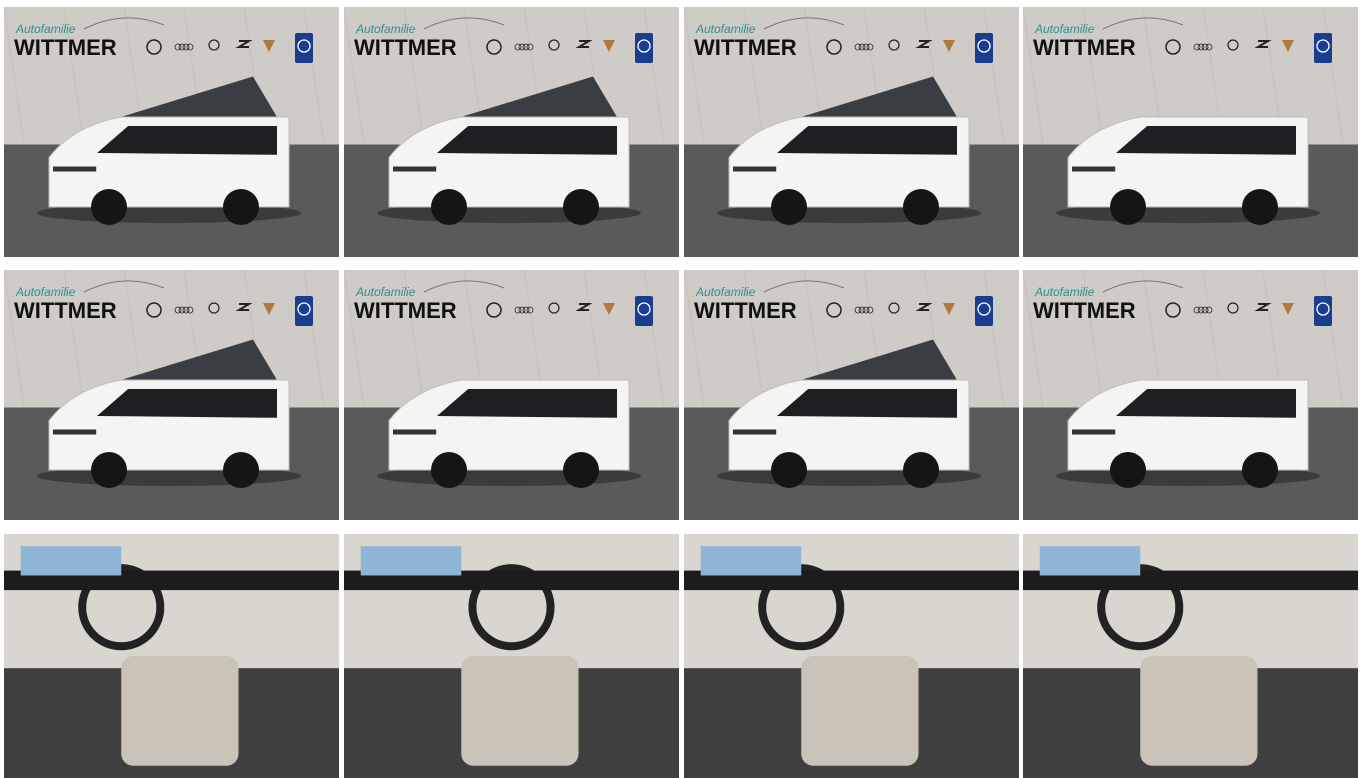 The height and width of the screenshot is (778, 1365). I want to click on gallery-photo-3: Autofamilie WITTMER, so click(851, 132).